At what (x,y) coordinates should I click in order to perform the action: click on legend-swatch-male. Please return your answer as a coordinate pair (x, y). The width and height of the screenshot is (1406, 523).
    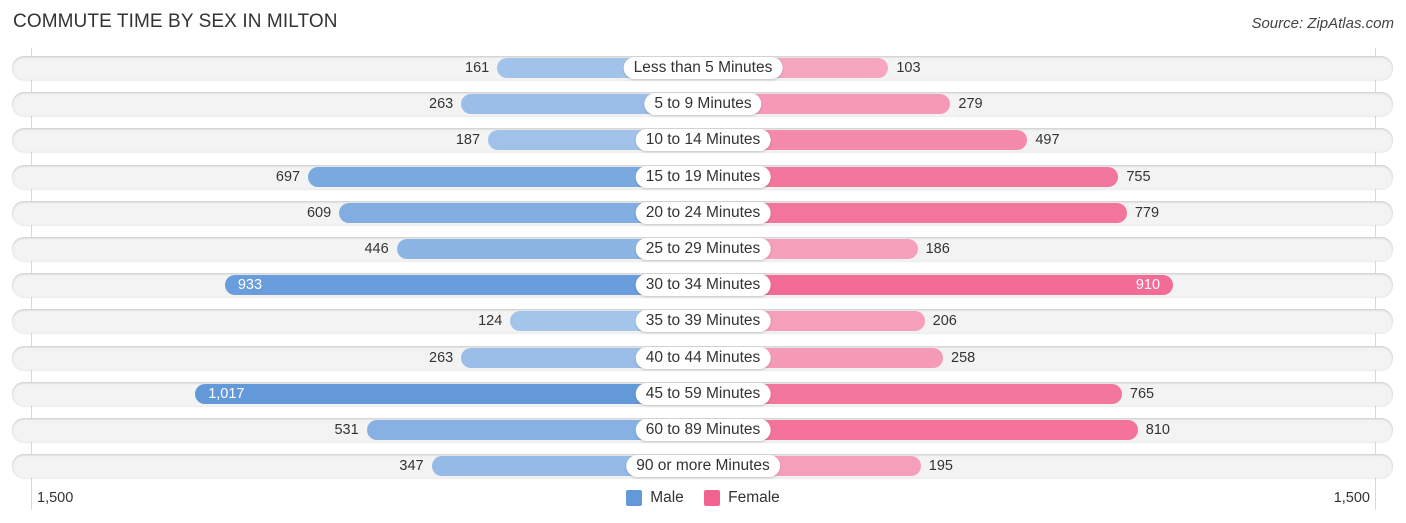
    Looking at the image, I should click on (634, 498).